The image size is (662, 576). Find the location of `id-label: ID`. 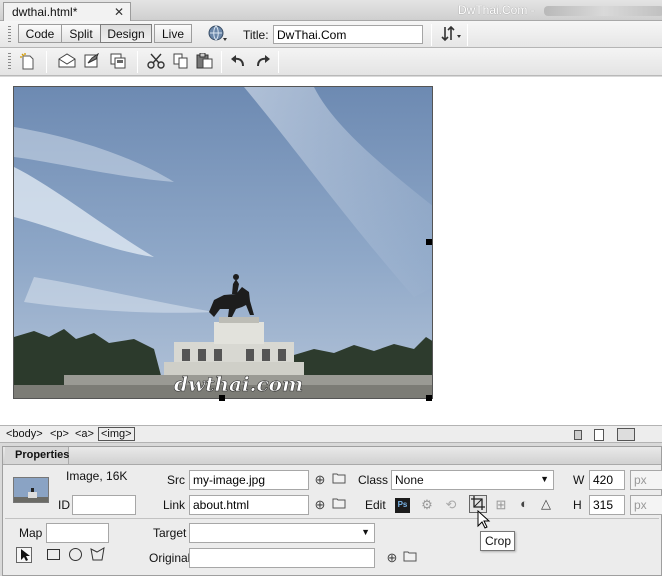

id-label: ID is located at coordinates (64, 505).